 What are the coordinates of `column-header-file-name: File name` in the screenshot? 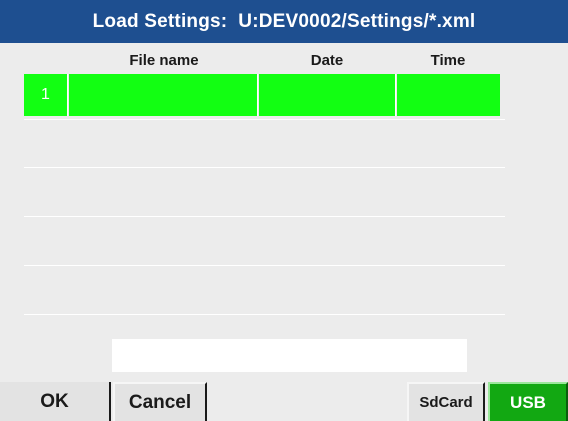 It's located at (164, 60).